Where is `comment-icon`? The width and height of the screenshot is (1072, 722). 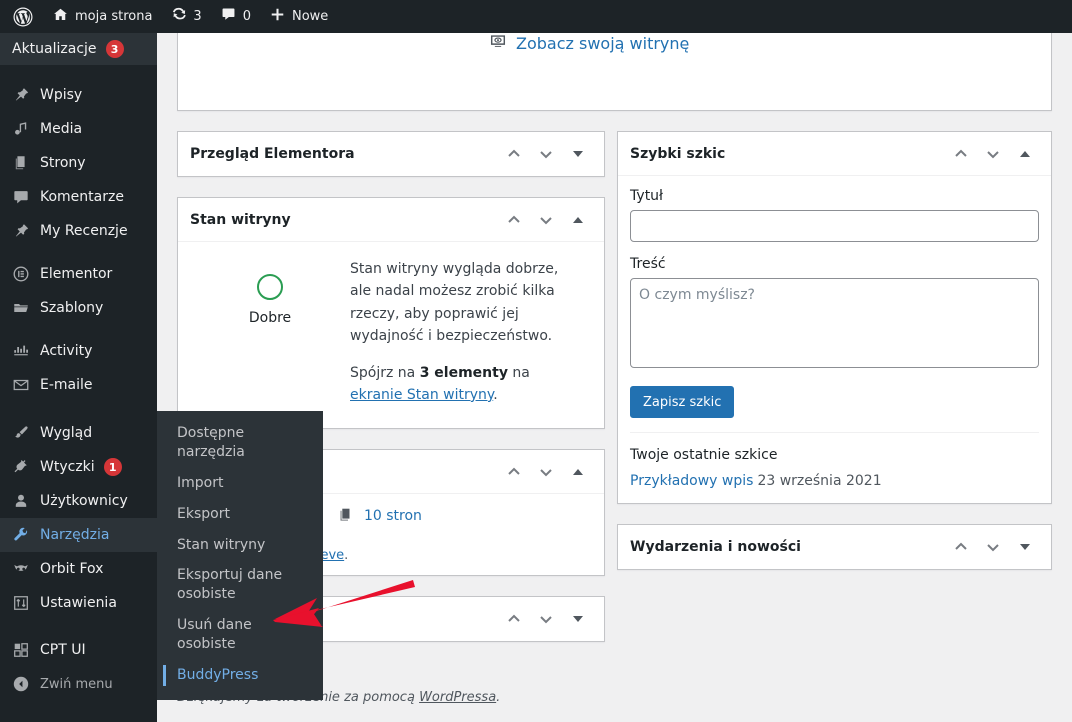
comment-icon is located at coordinates (228, 16).